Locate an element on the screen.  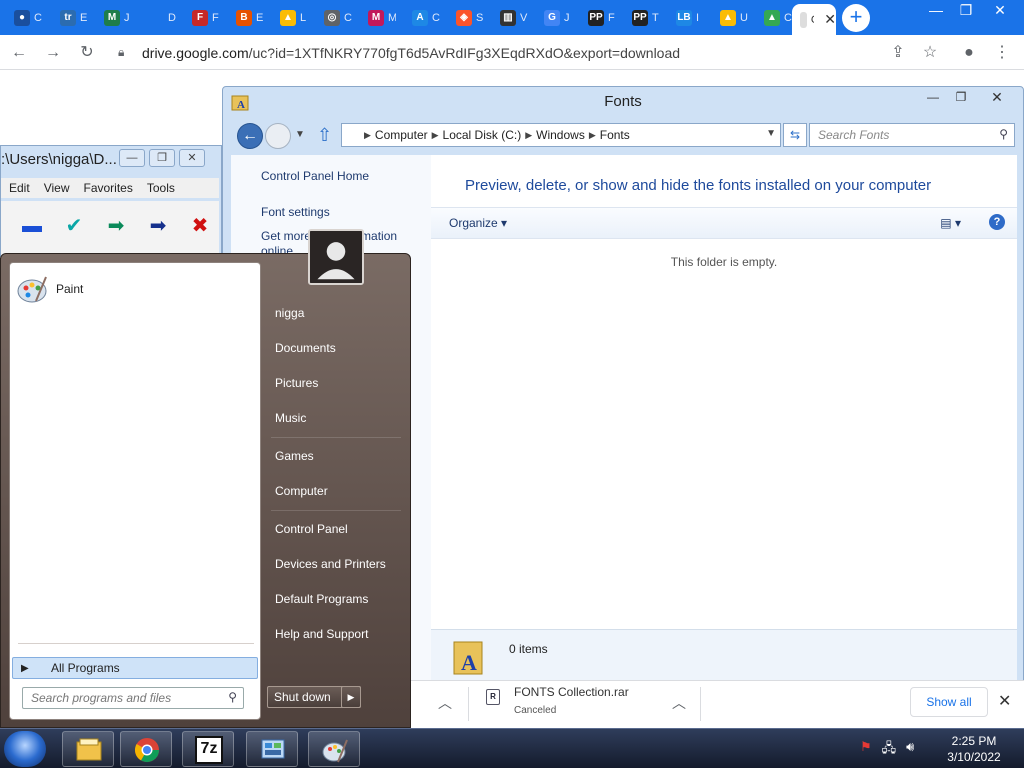
browser-tab: G✕ is located at coordinates (814, 19).